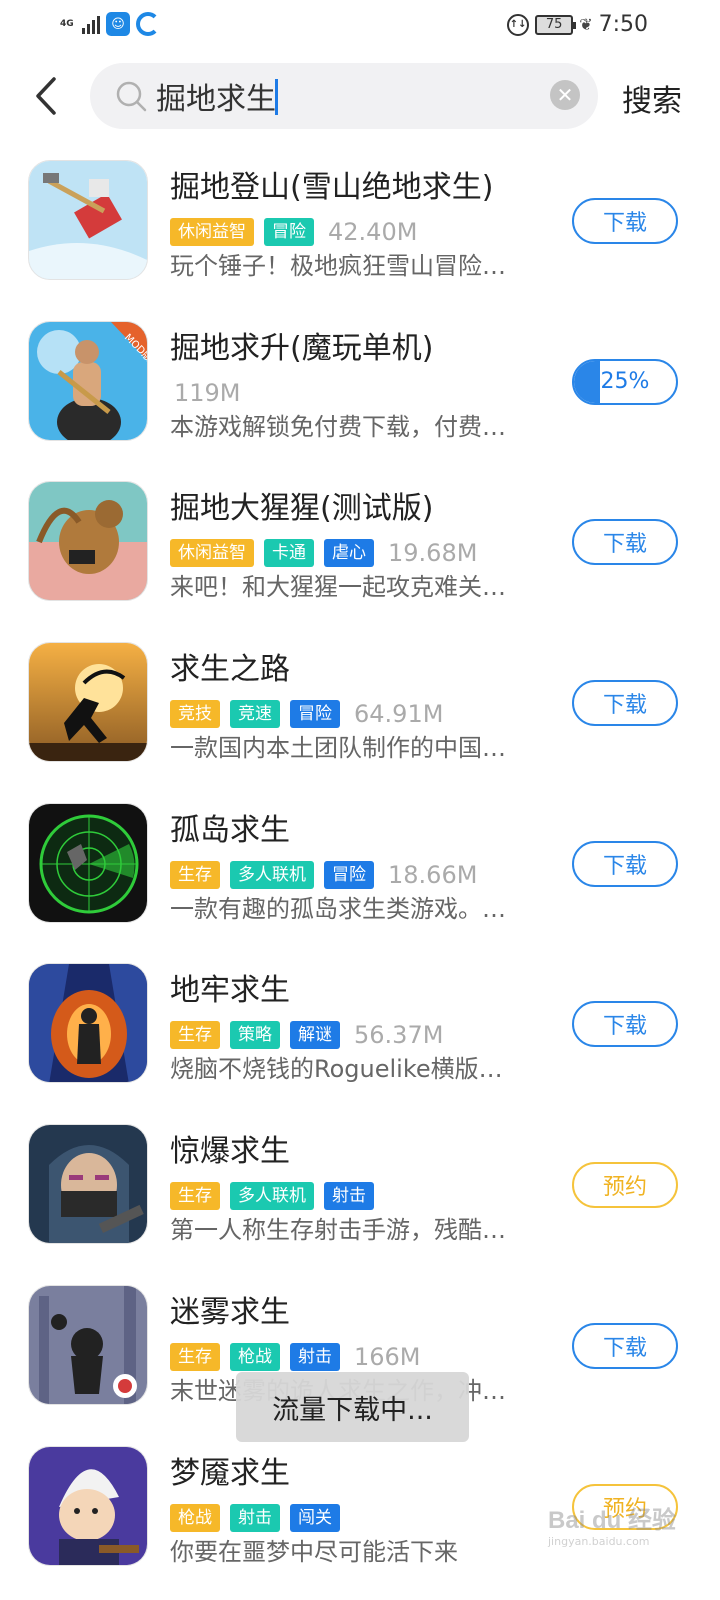  Describe the element at coordinates (586, 24) in the screenshot. I see `power-saving-icon: ❦` at that location.